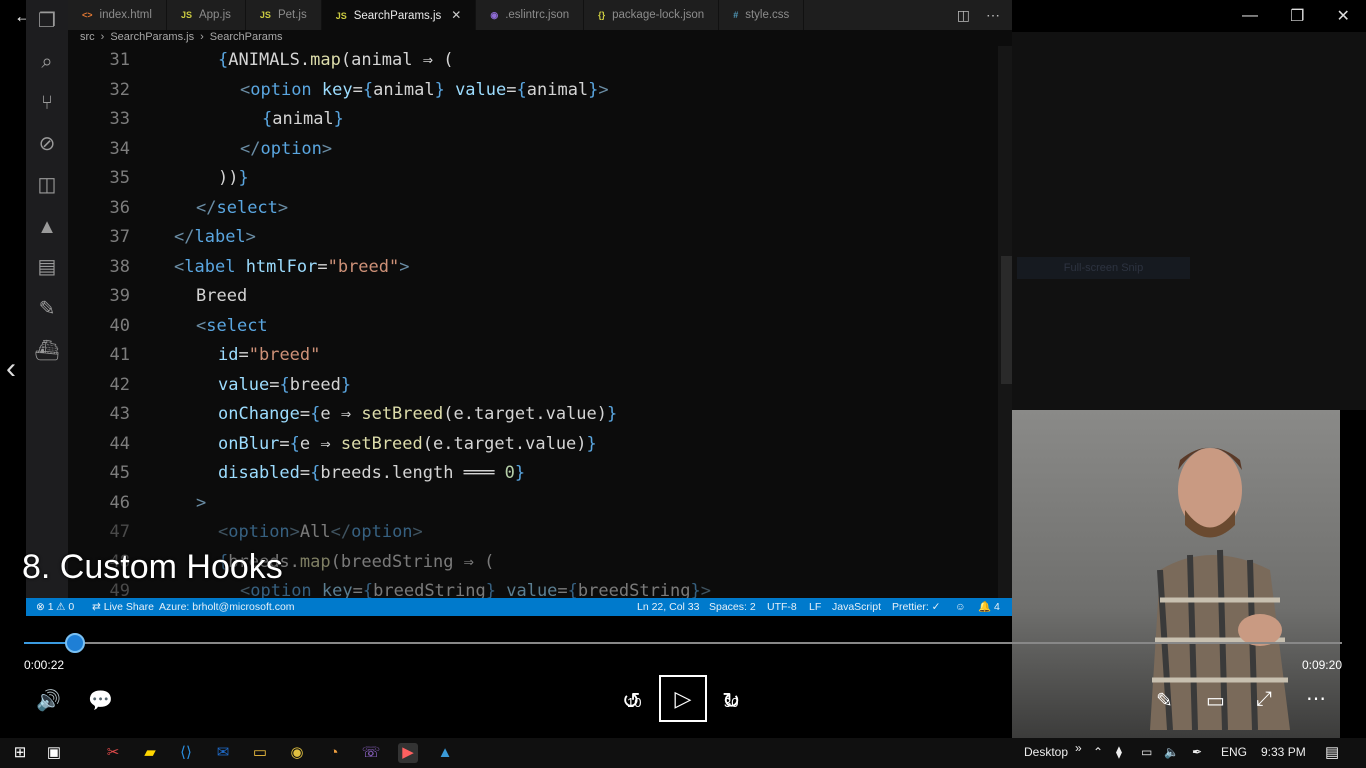 The image size is (1366, 768). I want to click on snip-label: Full-screen Snip, so click(1103, 268).